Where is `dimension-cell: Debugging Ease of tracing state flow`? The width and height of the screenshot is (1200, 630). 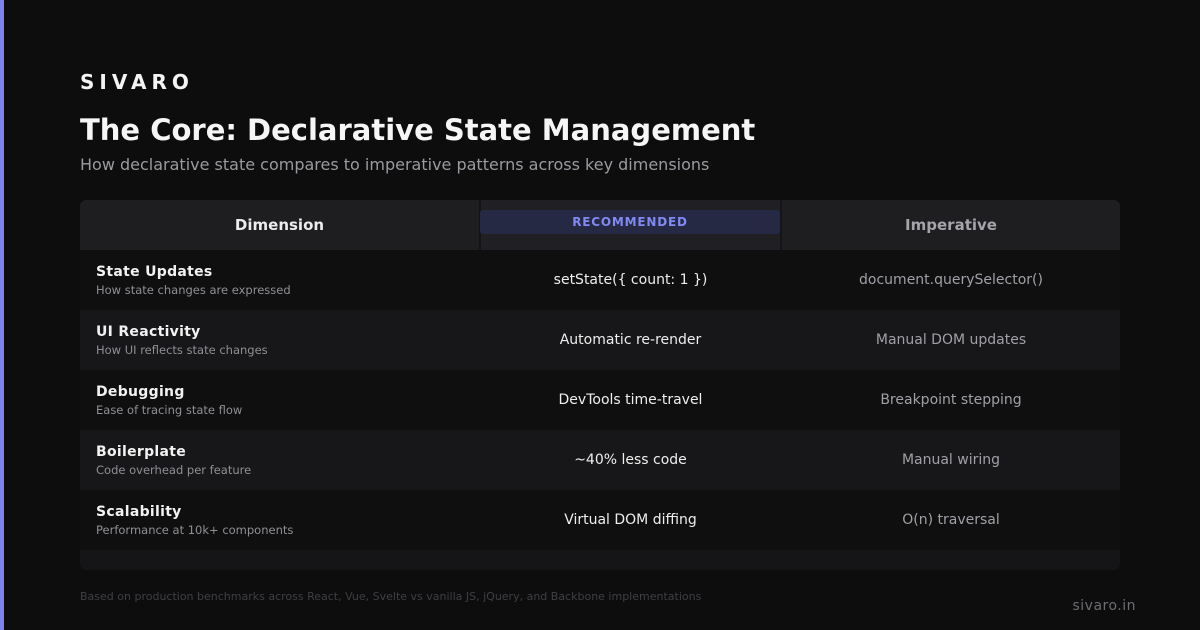
dimension-cell: Debugging Ease of tracing state flow is located at coordinates (279, 400).